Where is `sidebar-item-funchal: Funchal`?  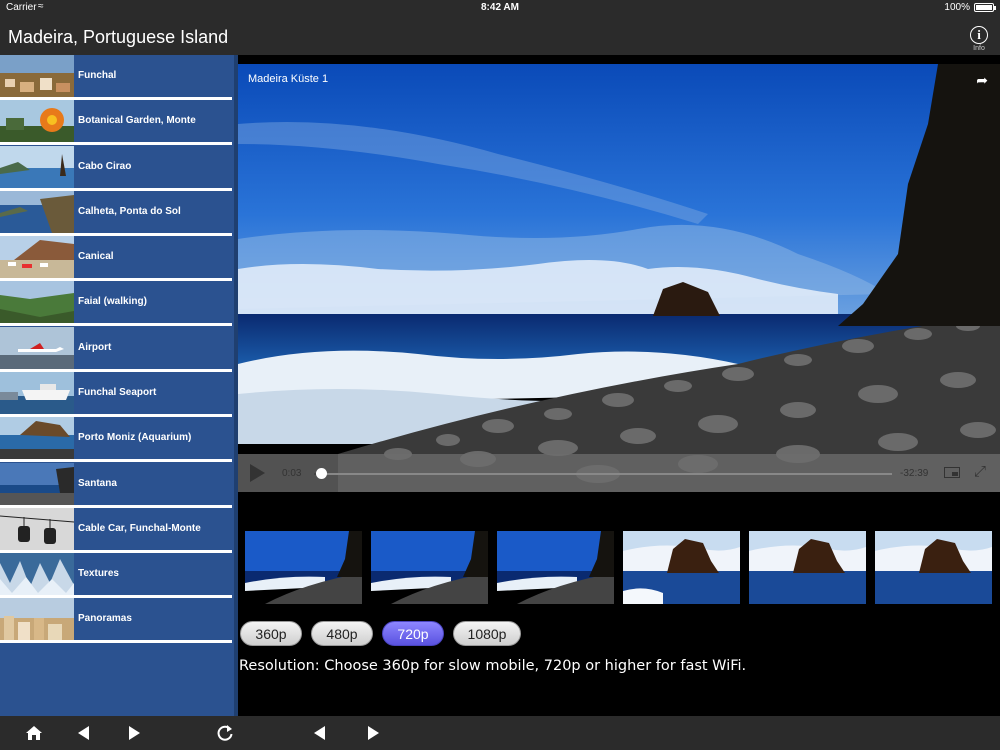
sidebar-item-funchal: Funchal is located at coordinates (118, 77).